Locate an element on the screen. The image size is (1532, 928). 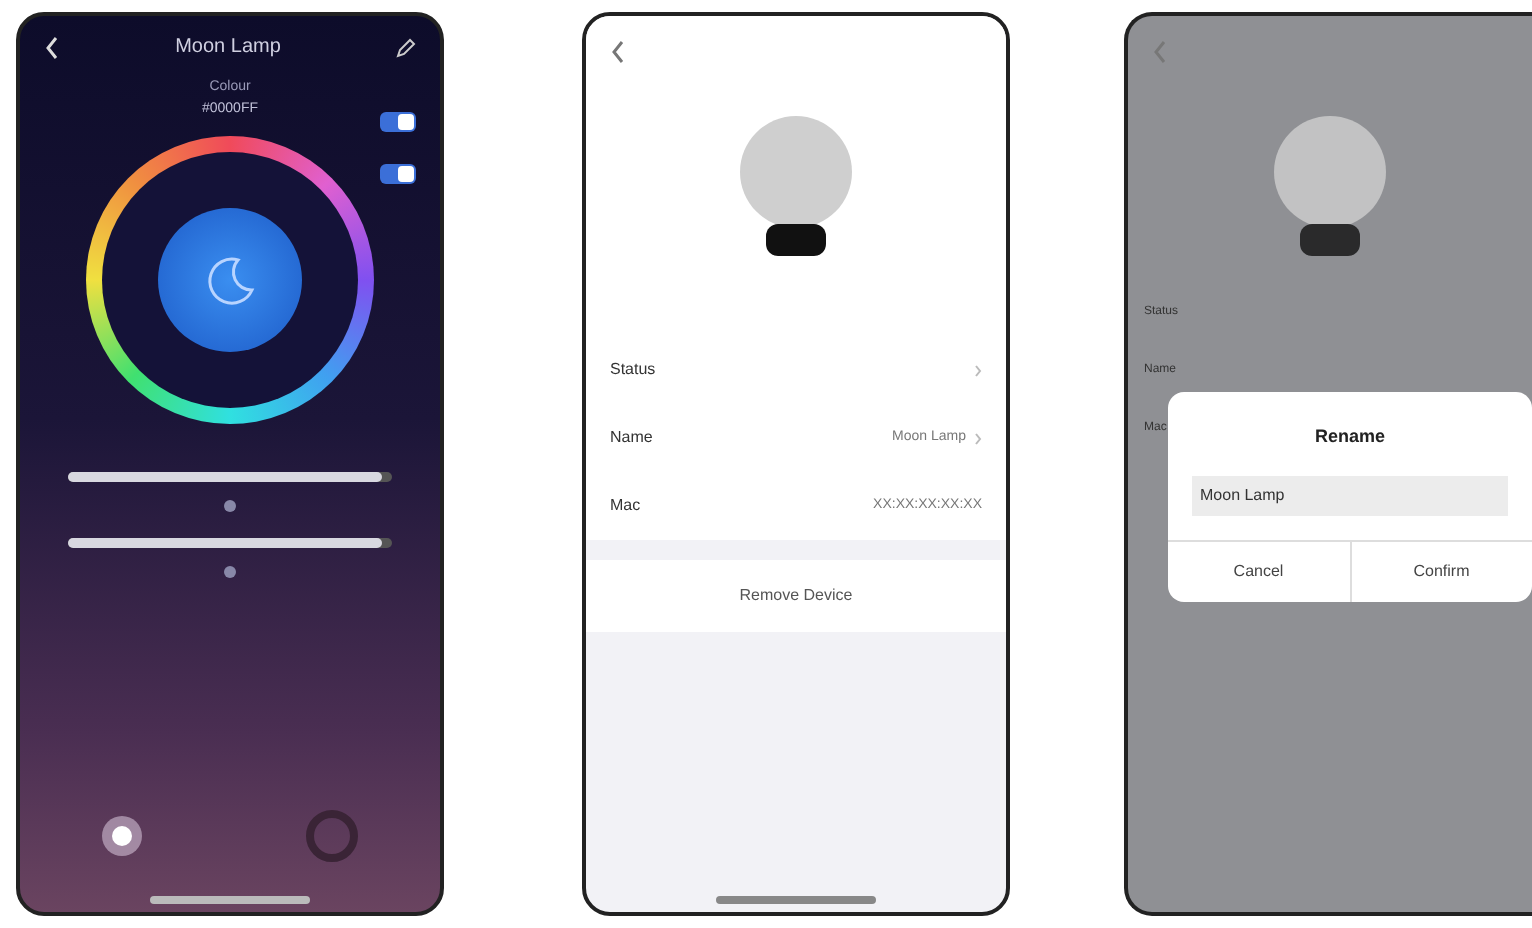
dialog-button: Confirm is located at coordinates (1440, 571).